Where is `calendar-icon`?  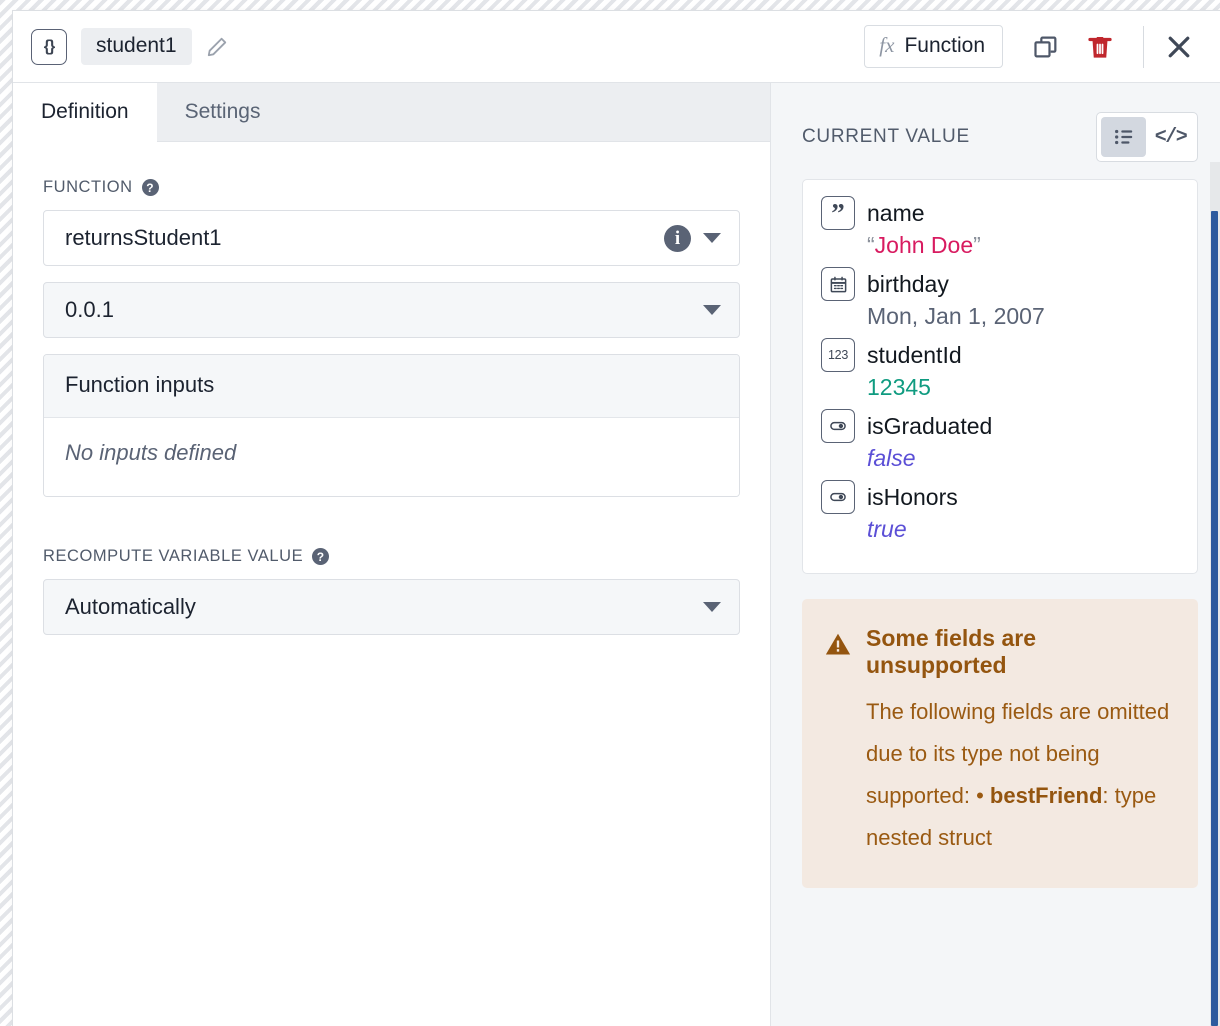 calendar-icon is located at coordinates (838, 284).